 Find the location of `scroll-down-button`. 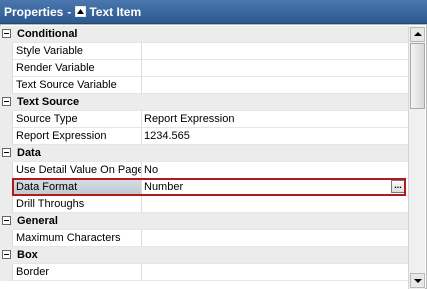

scroll-down-button is located at coordinates (417, 280).